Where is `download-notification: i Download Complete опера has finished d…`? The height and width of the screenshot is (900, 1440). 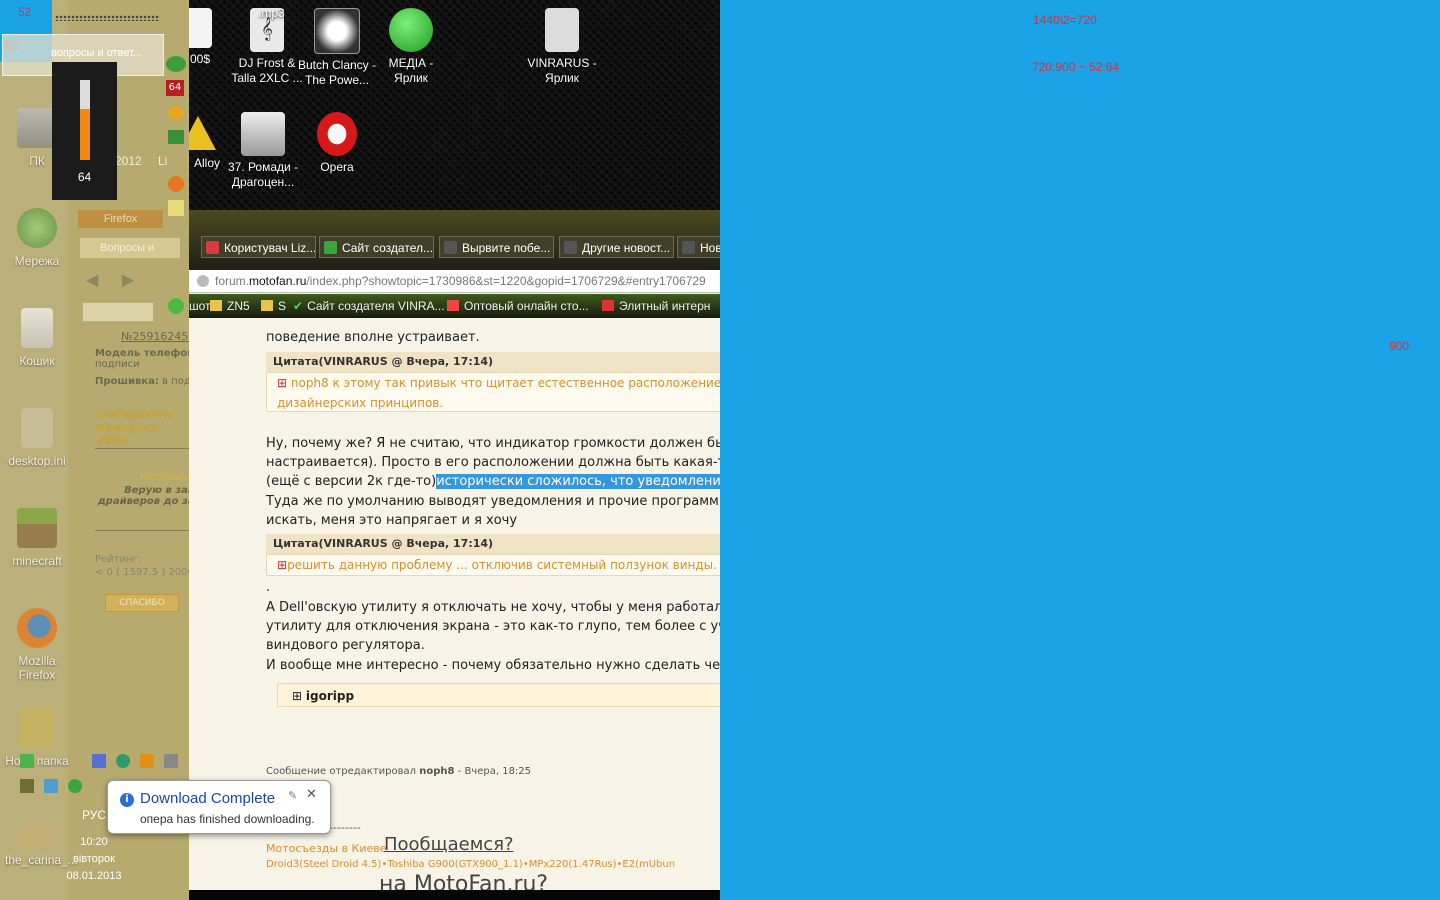
download-notification: i Download Complete опера has finished d… is located at coordinates (219, 807).